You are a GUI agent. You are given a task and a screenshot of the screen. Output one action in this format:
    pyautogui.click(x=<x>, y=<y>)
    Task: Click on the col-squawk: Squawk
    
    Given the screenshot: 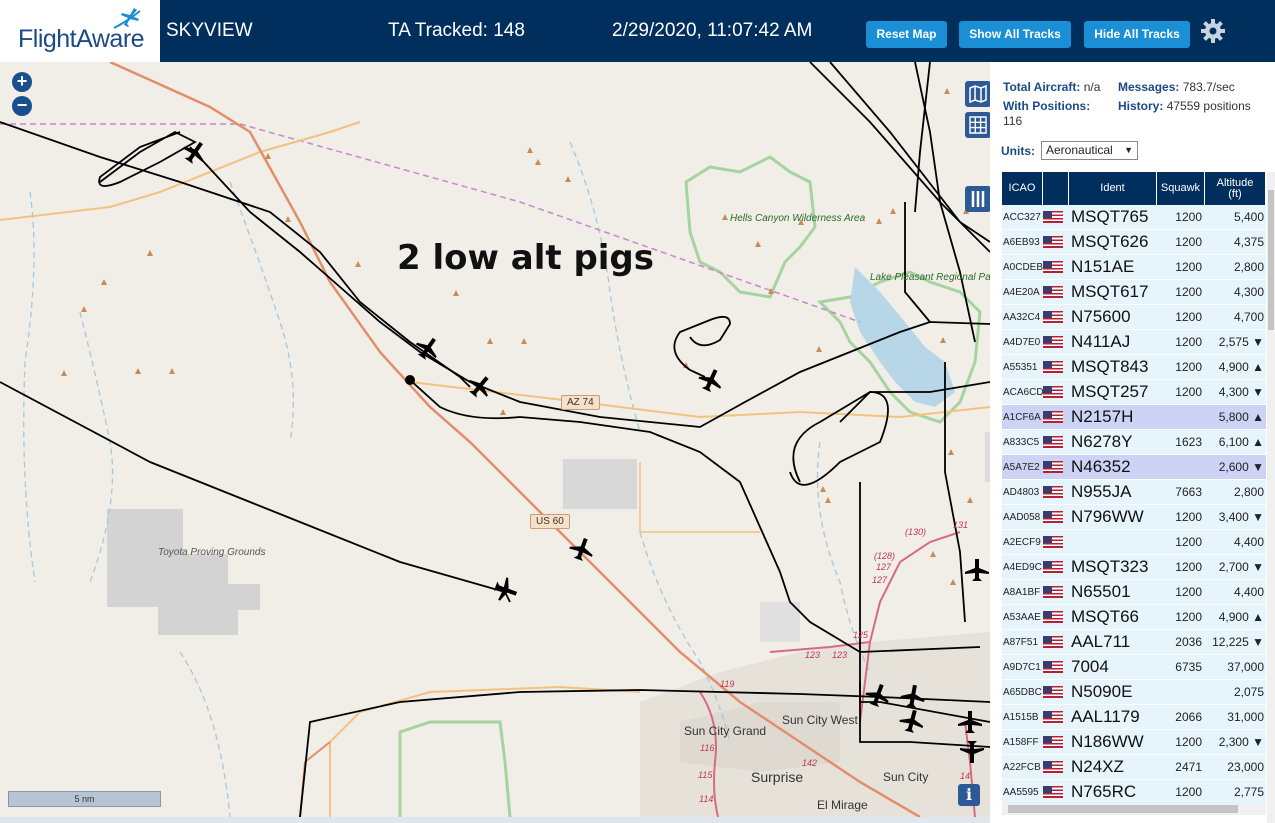 What is the action you would take?
    pyautogui.click(x=1181, y=188)
    